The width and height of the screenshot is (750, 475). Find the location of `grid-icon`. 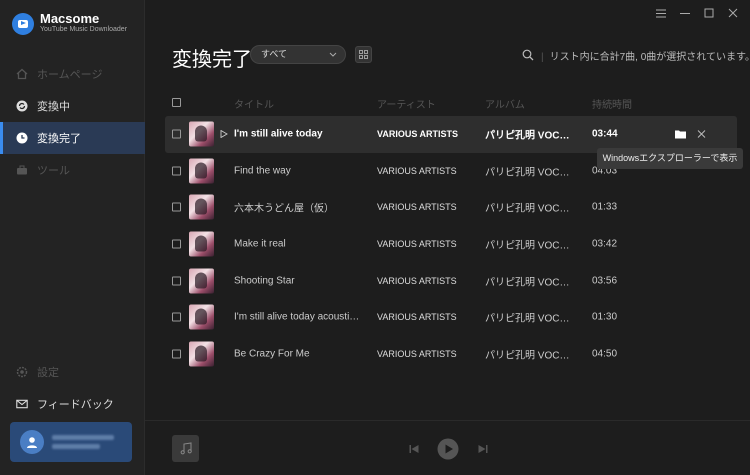

grid-icon is located at coordinates (363, 54).